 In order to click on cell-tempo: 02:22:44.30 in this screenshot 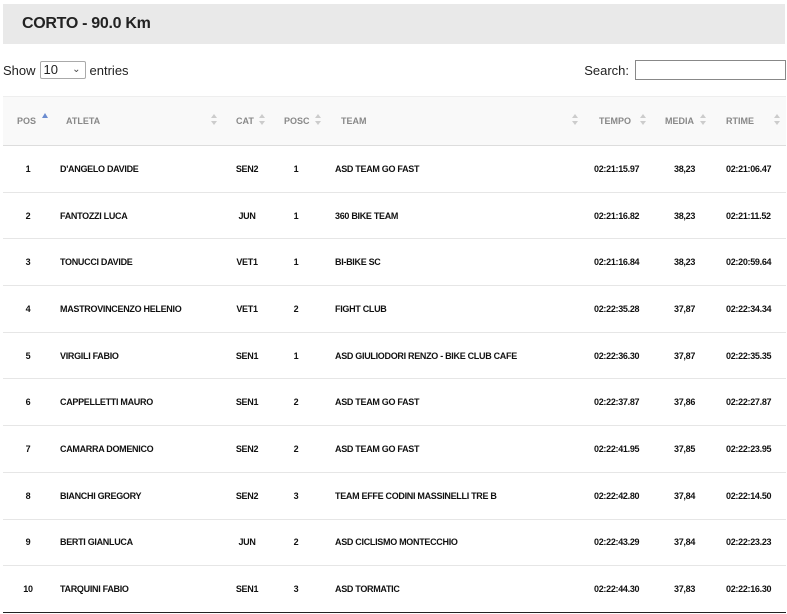, I will do `click(618, 589)`.